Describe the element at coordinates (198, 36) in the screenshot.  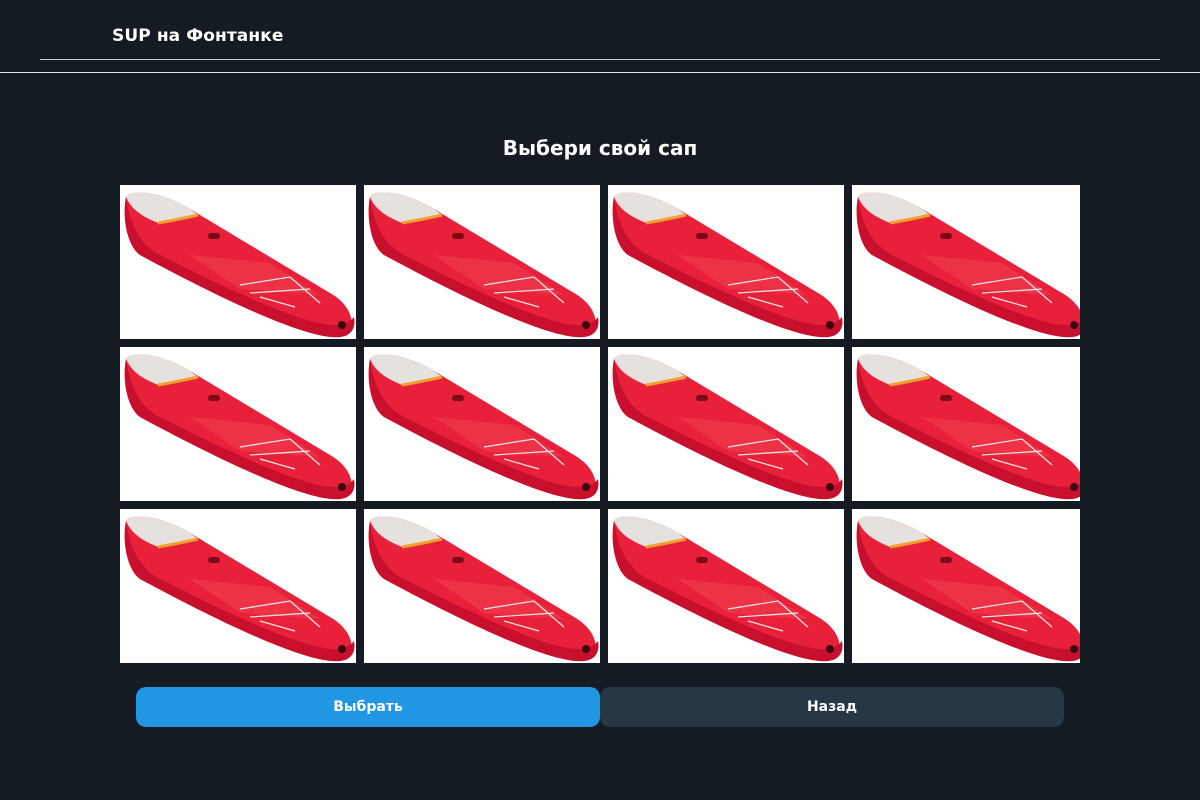
I see `app-title: SUP на Фонтанке` at that location.